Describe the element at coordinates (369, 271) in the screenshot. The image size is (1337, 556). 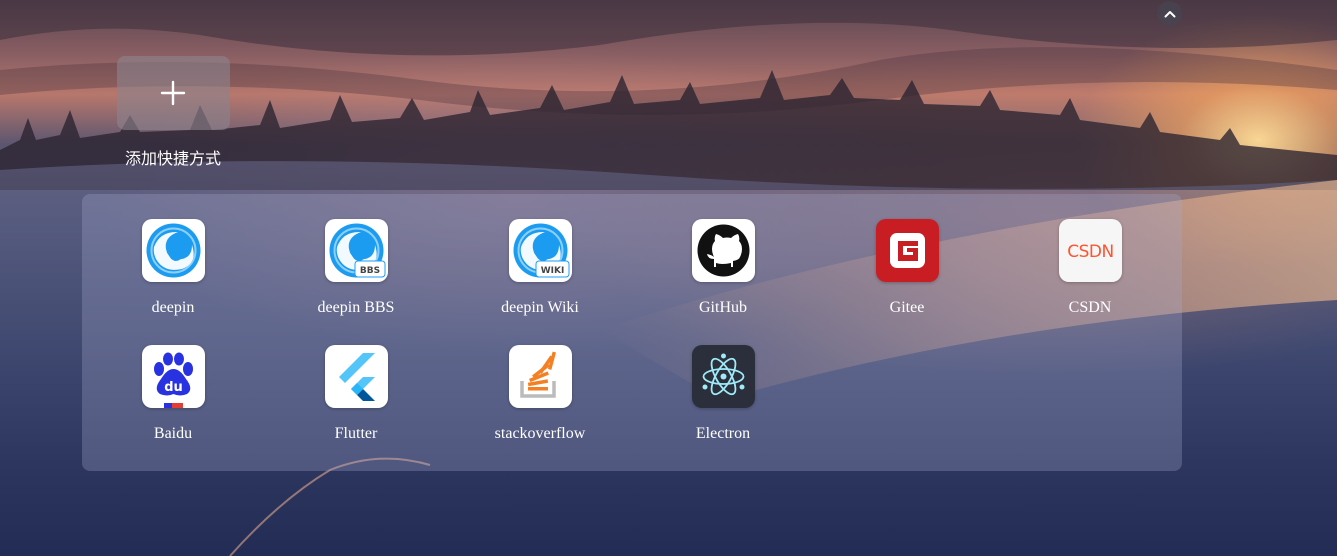
I see `svg-text: BBS` at that location.